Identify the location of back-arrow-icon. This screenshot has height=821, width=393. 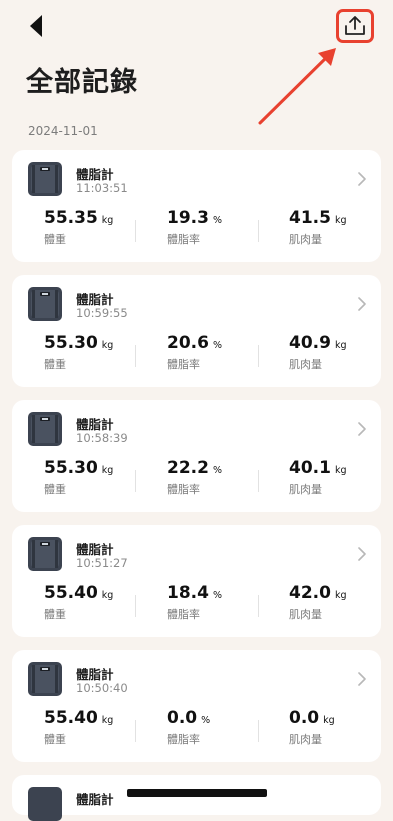
(36, 26).